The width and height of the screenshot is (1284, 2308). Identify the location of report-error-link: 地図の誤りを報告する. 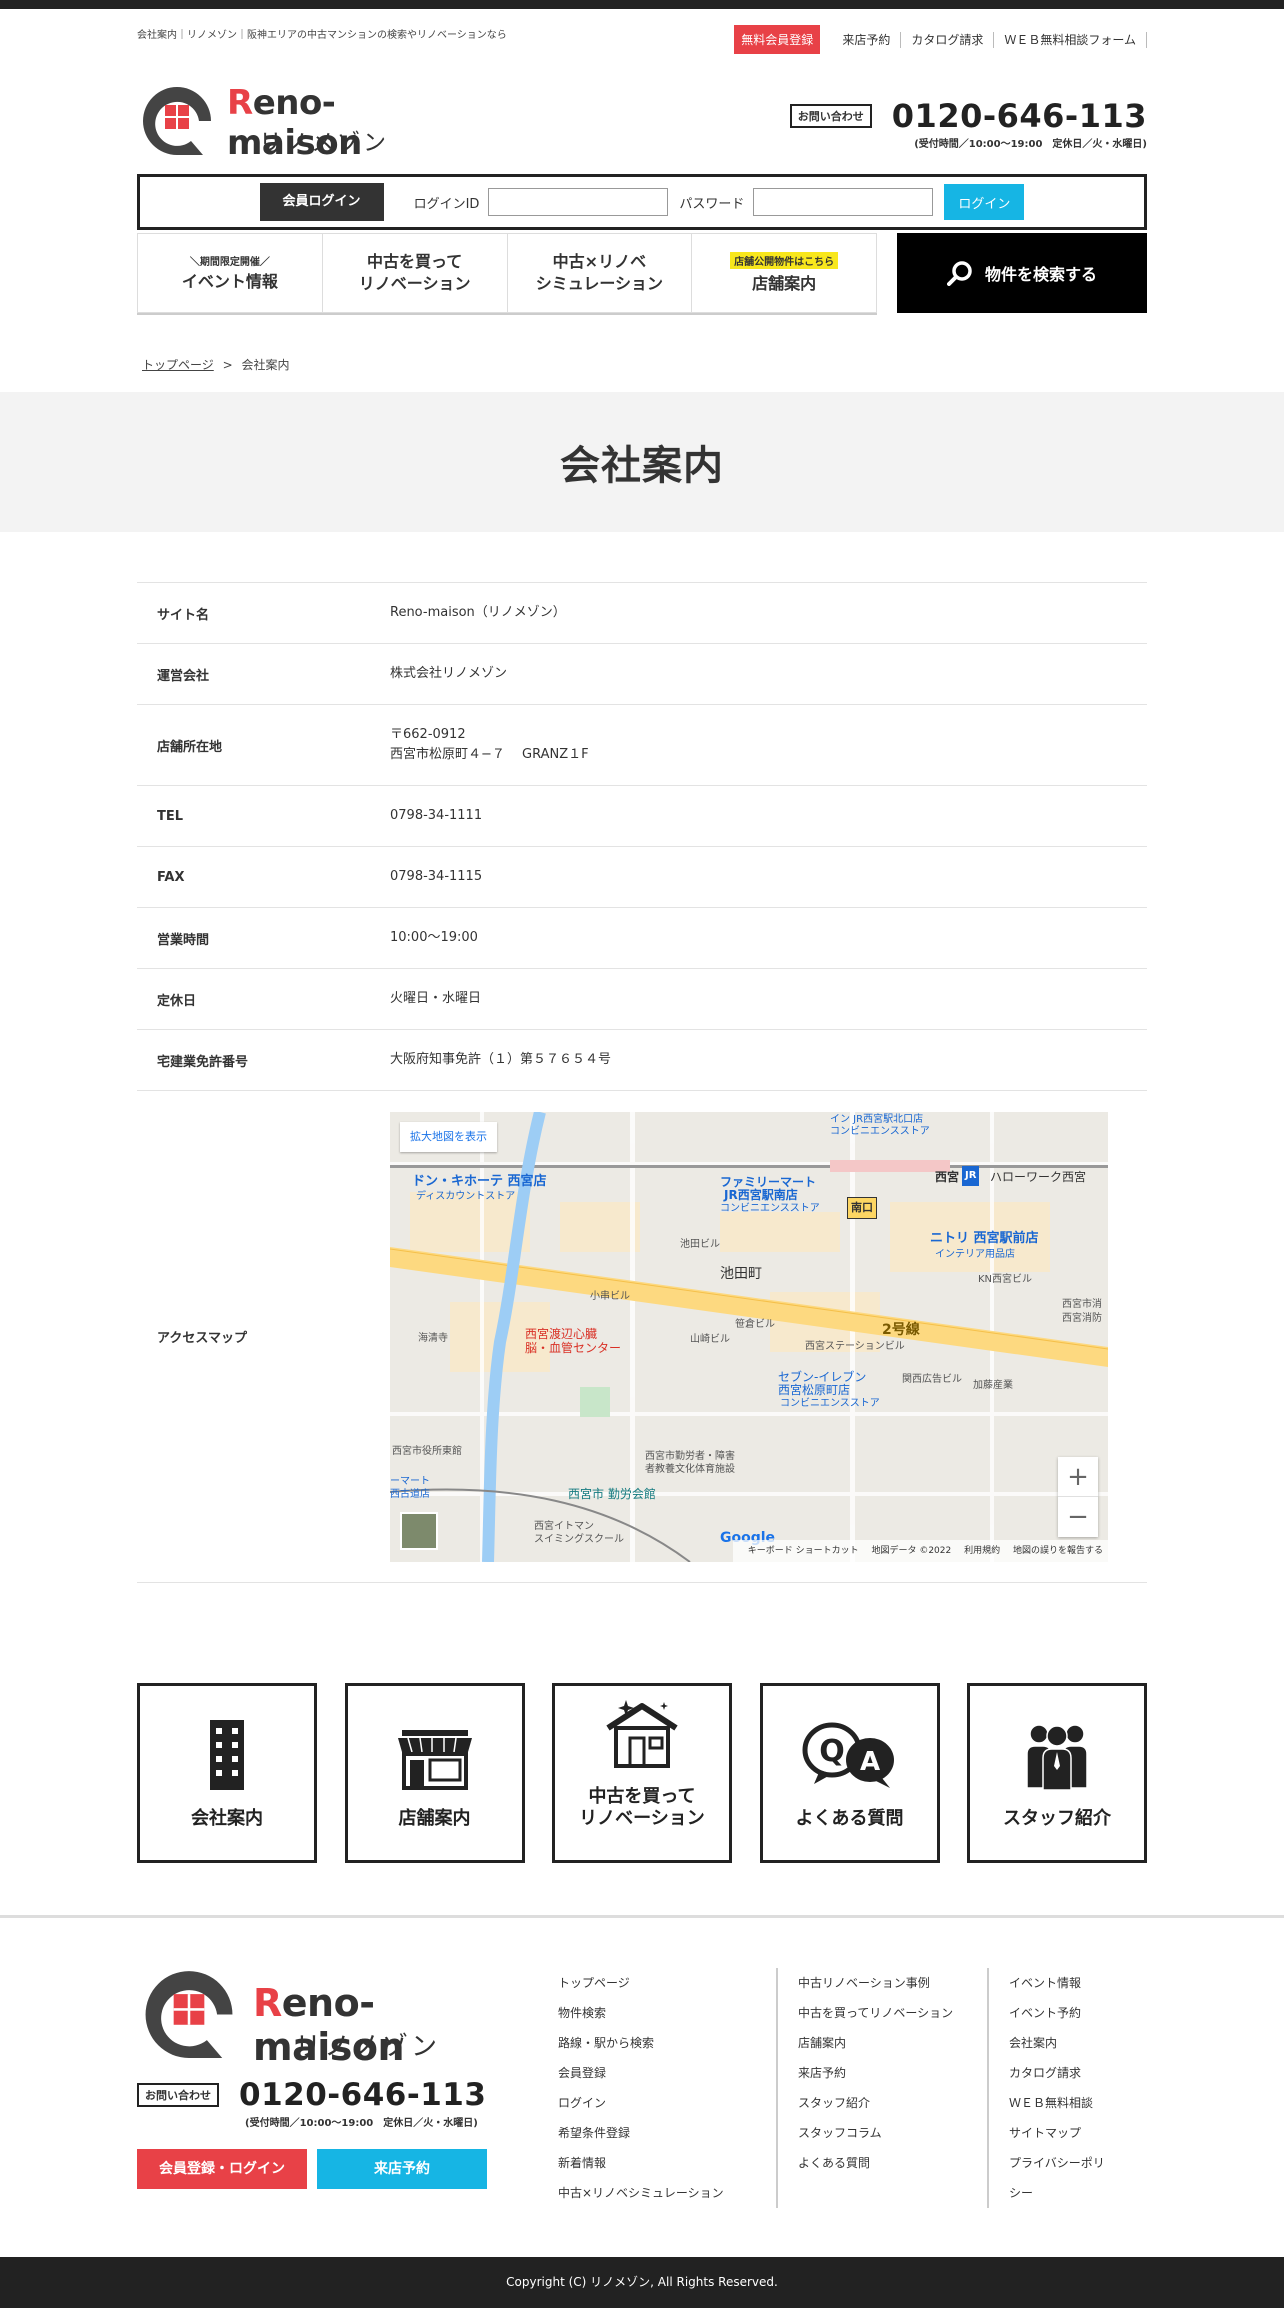
(1058, 1551).